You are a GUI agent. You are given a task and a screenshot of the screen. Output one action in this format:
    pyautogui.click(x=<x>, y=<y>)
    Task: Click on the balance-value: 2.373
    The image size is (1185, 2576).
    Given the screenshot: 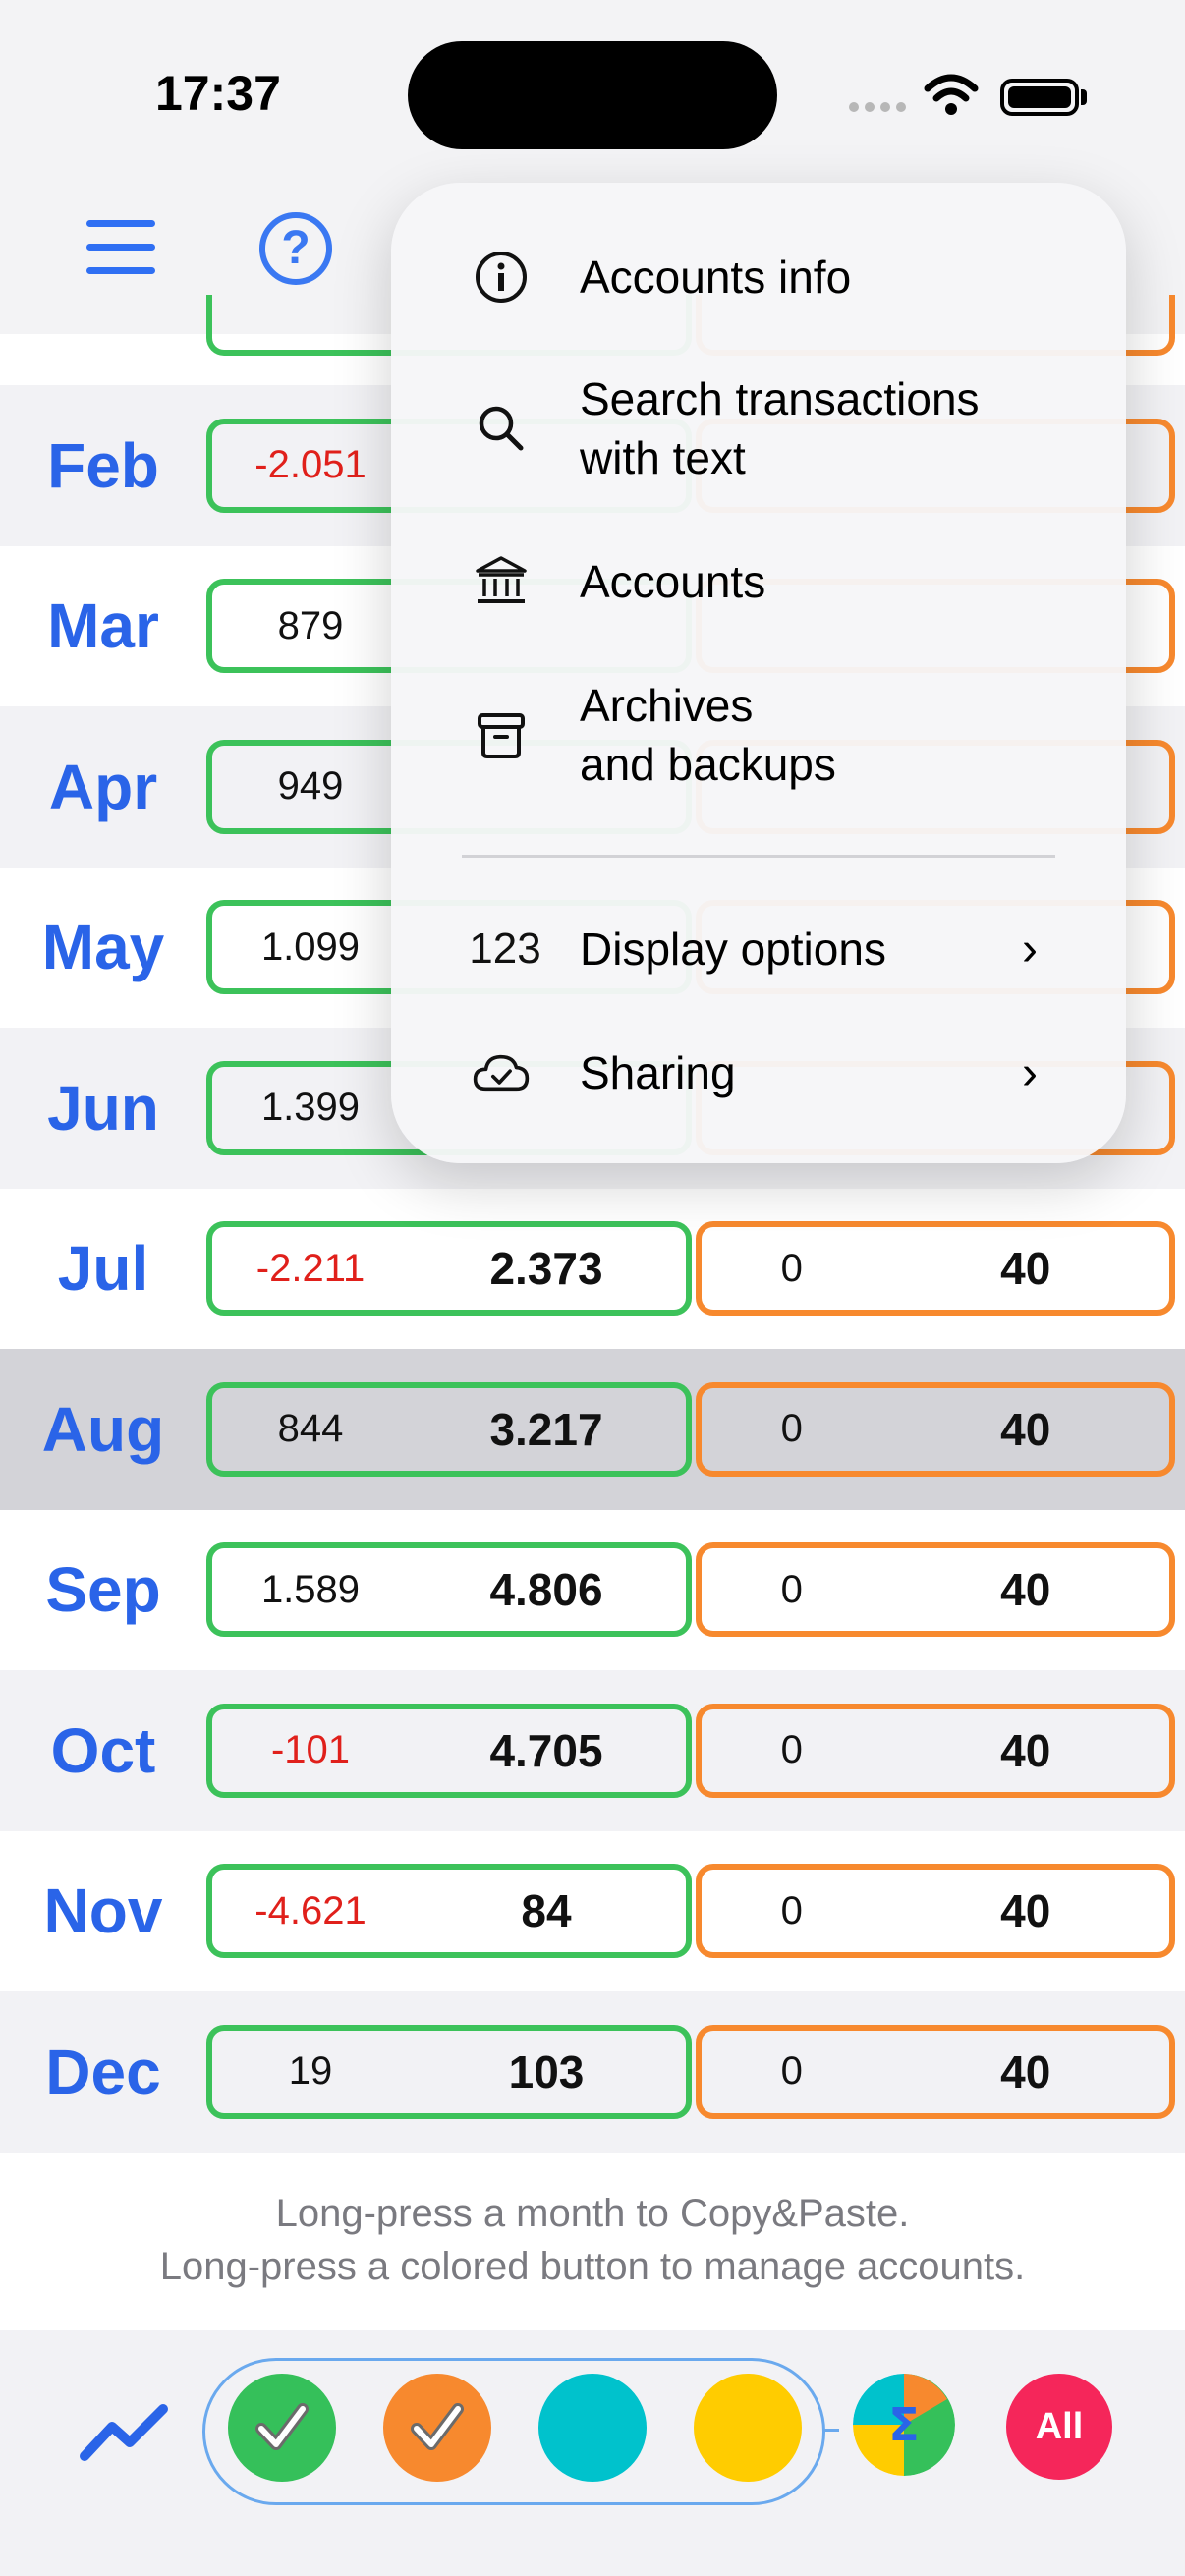 What is the action you would take?
    pyautogui.click(x=546, y=1269)
    